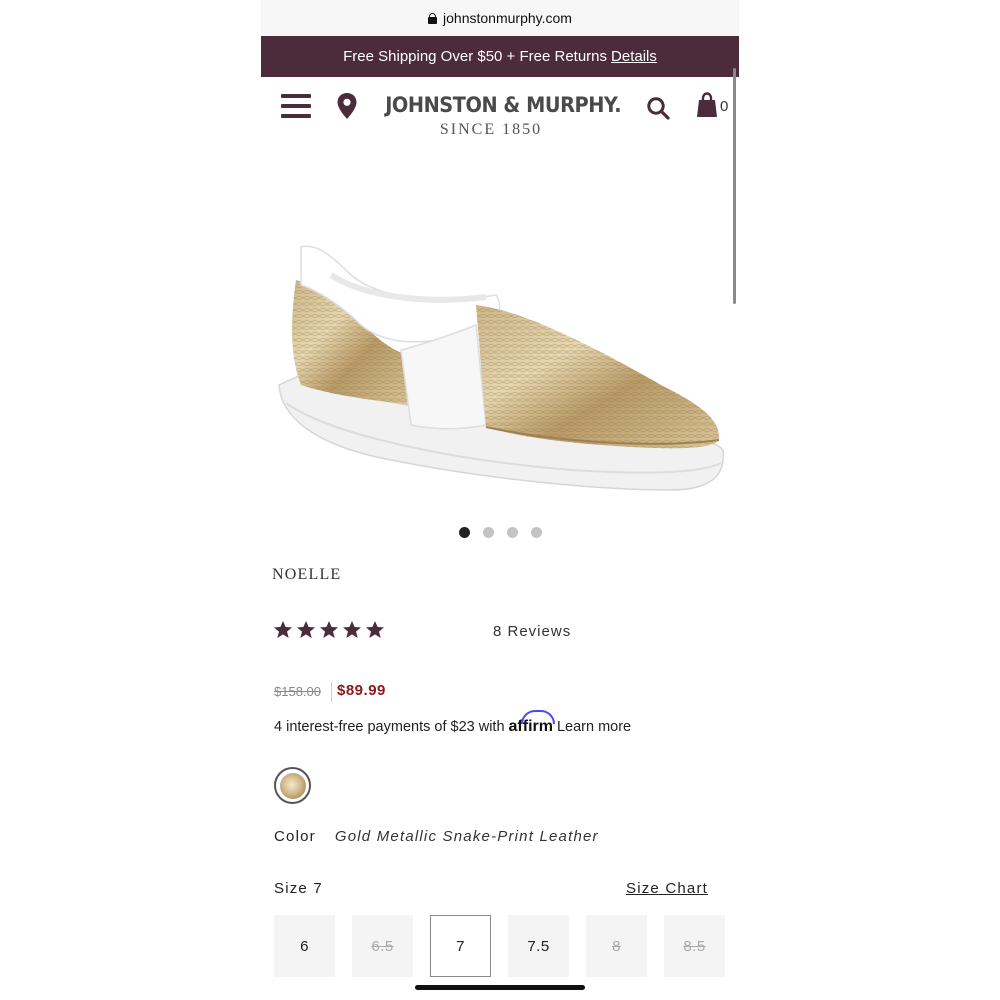  I want to click on brand-logo: JOHNSTON & MURPHY. SINCE 1850, so click(499, 116).